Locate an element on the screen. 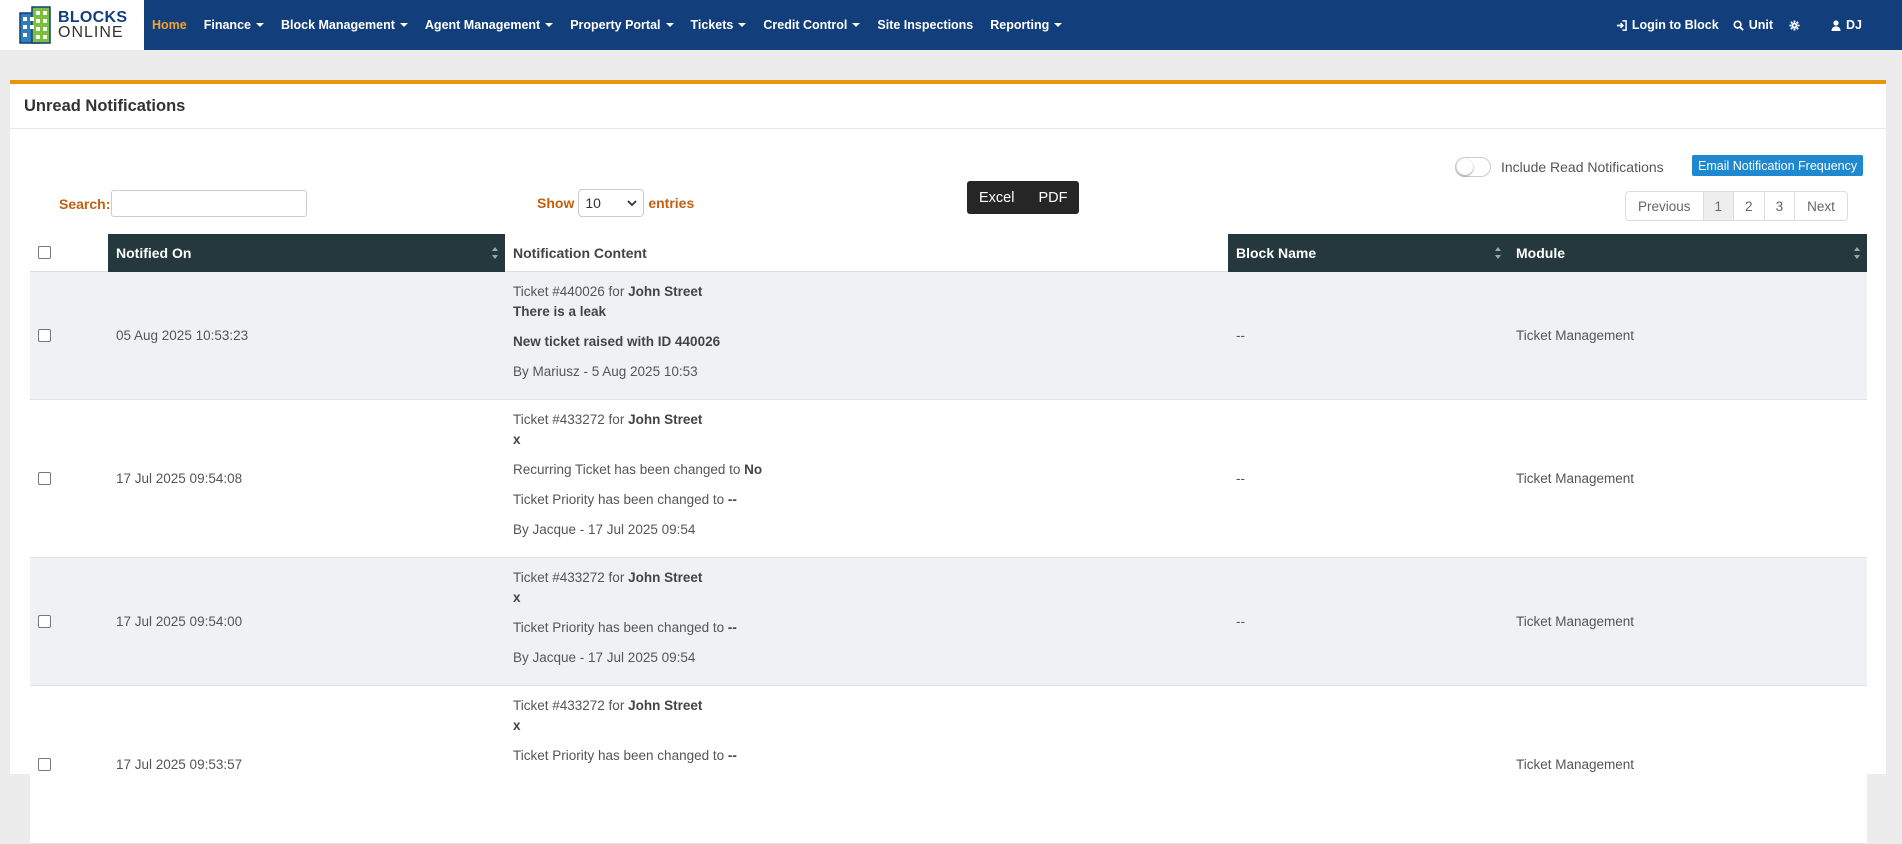 The width and height of the screenshot is (1902, 844). export-excel-button: Excel is located at coordinates (996, 197).